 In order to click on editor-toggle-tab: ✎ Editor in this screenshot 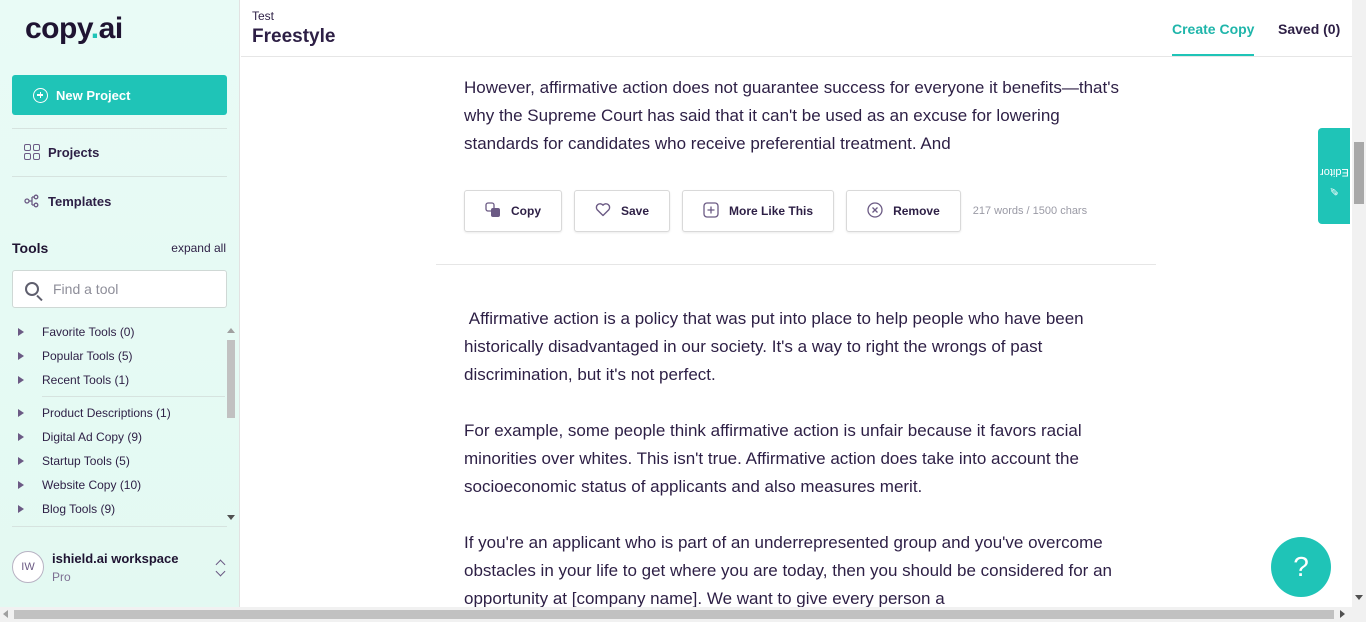, I will do `click(1334, 176)`.